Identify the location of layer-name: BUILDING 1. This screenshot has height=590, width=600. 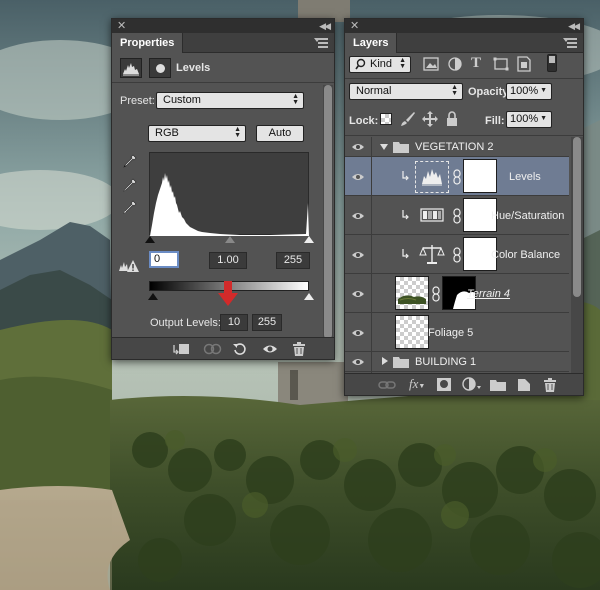
(445, 362).